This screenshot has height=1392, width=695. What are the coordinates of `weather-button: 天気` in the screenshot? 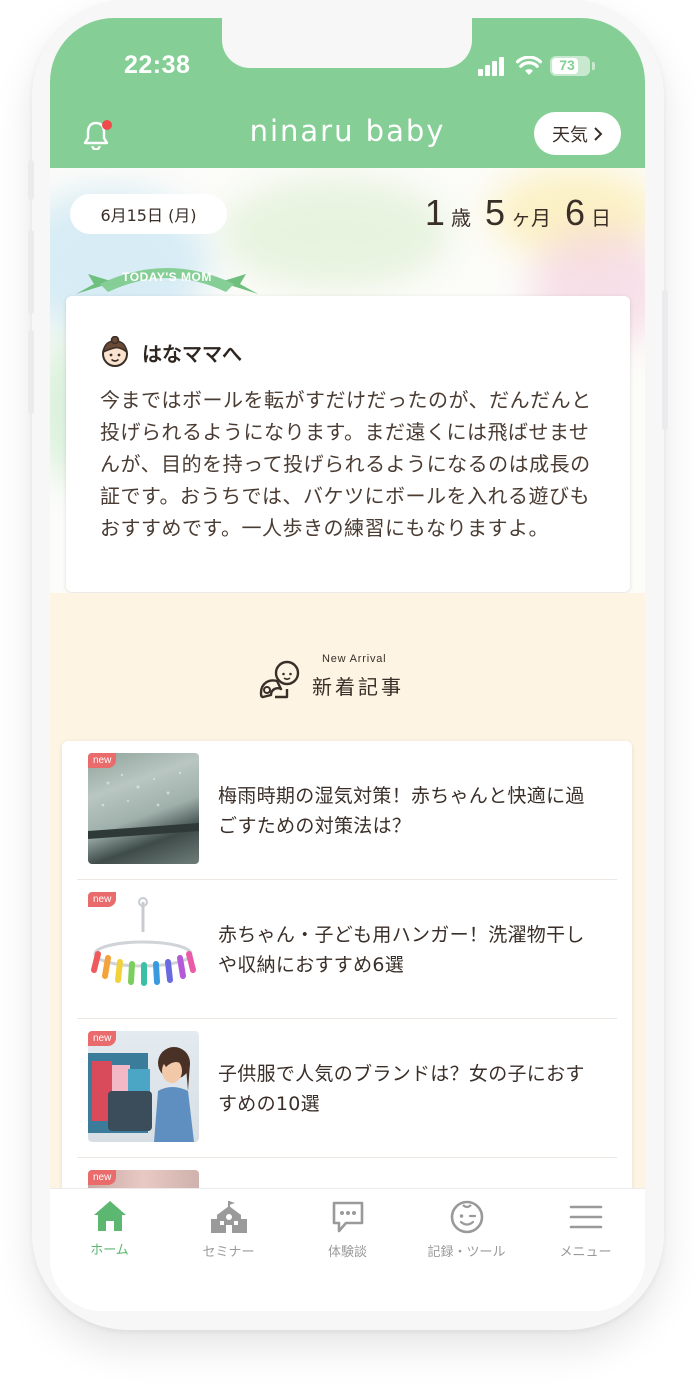 It's located at (577, 133).